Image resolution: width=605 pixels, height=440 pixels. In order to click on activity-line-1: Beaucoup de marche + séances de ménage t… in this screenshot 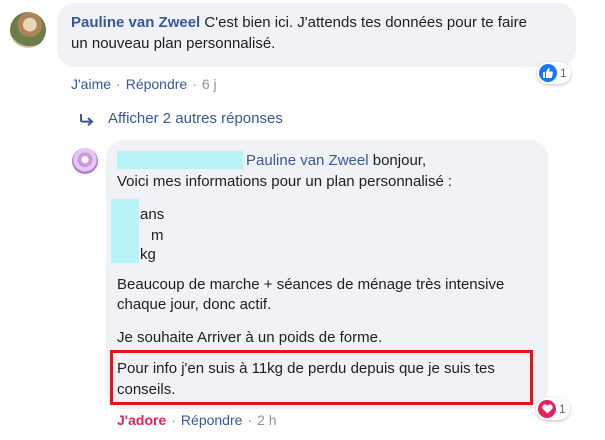, I will do `click(311, 284)`.